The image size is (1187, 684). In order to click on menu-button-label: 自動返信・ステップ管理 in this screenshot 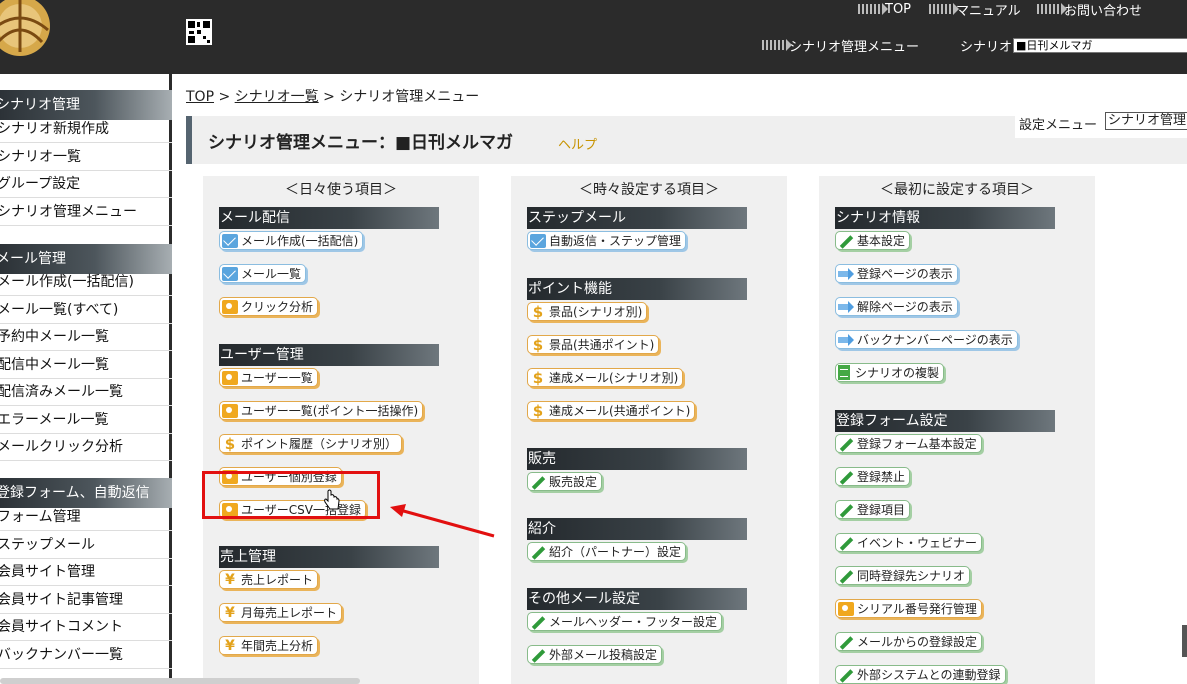, I will do `click(615, 241)`.